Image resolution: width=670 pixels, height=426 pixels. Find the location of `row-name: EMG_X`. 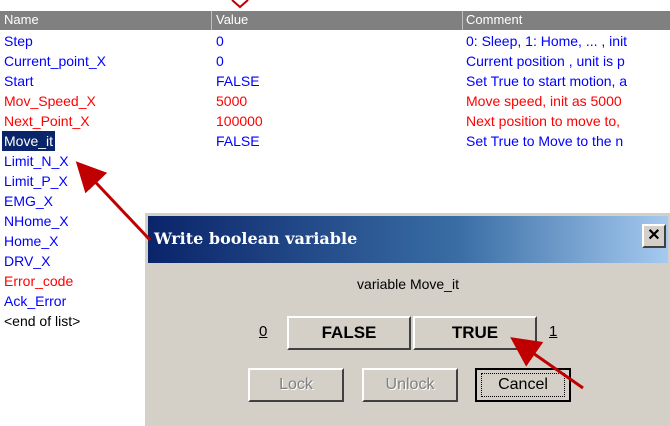

row-name: EMG_X is located at coordinates (29, 201).